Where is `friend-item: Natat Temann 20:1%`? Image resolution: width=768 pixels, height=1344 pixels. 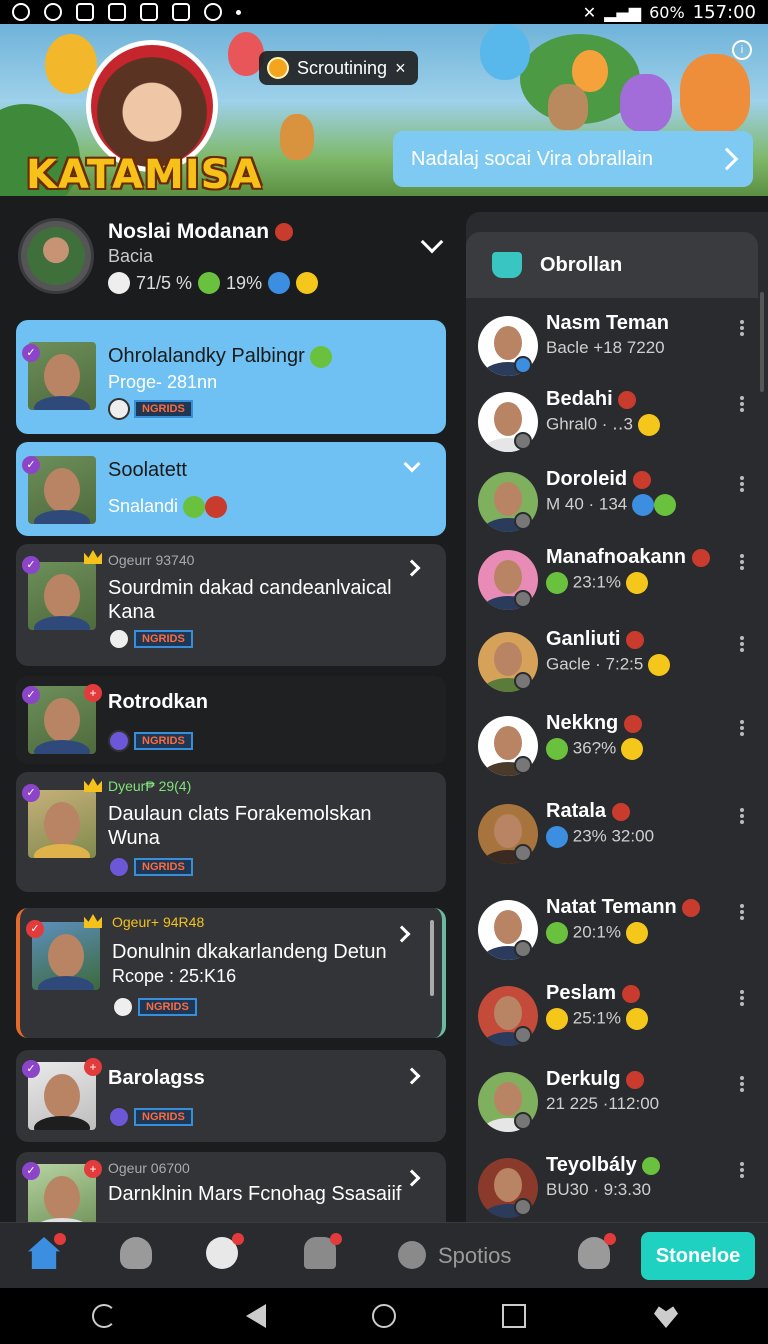 friend-item: Natat Temann 20:1% is located at coordinates (617, 932).